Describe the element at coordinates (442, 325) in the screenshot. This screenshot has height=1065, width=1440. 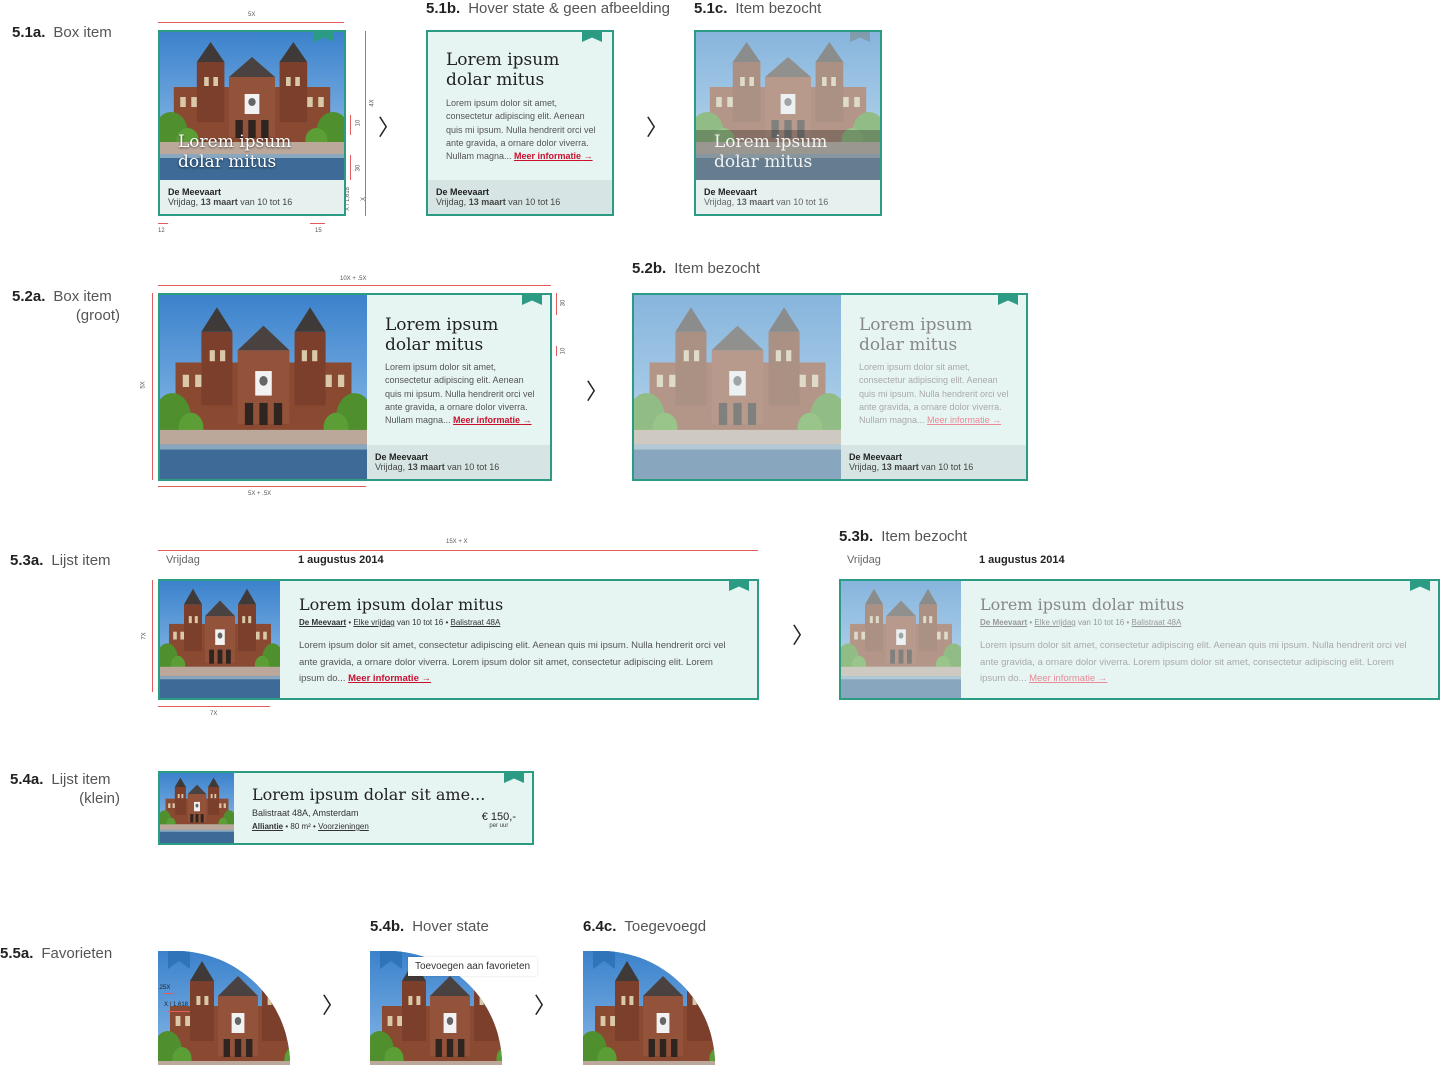
I see `card-title-line: Lorem ipsum` at that location.